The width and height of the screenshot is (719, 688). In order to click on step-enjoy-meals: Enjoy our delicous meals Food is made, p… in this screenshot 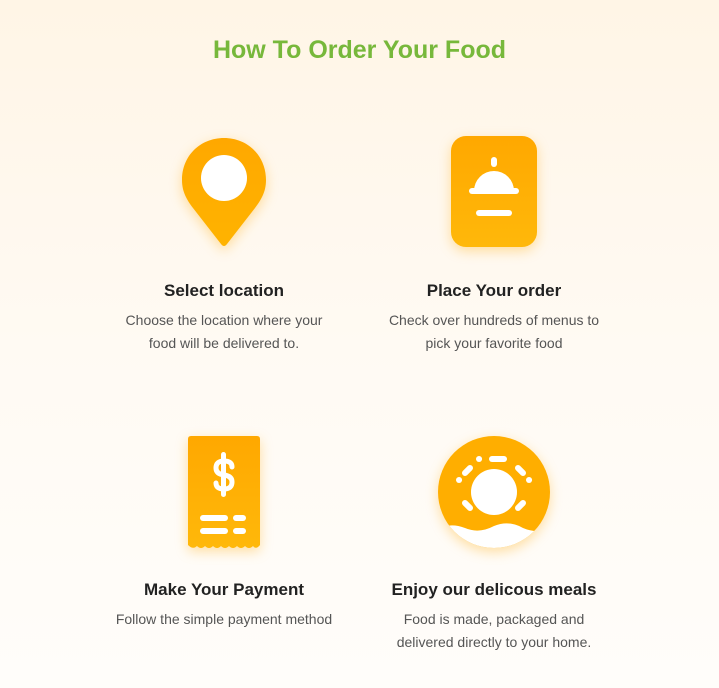, I will do `click(494, 545)`.